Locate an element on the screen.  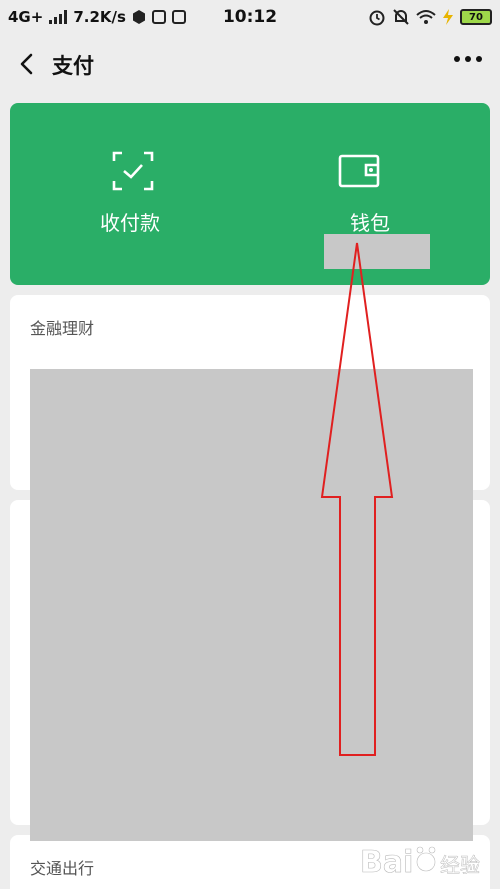
paw-logo-icon: Bai 经验 is located at coordinates (420, 863).